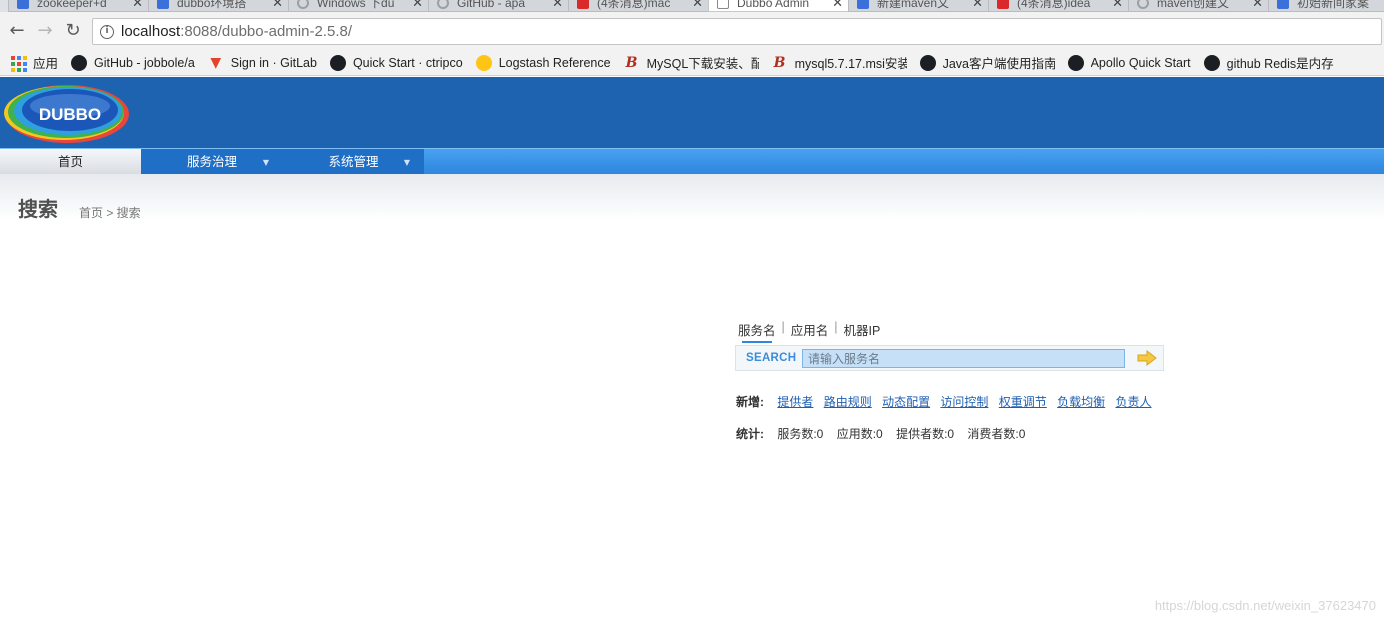 Image resolution: width=1384 pixels, height=624 pixels. What do you see at coordinates (543, 62) in the screenshot?
I see `bookmark-item: Logstash Reference` at bounding box center [543, 62].